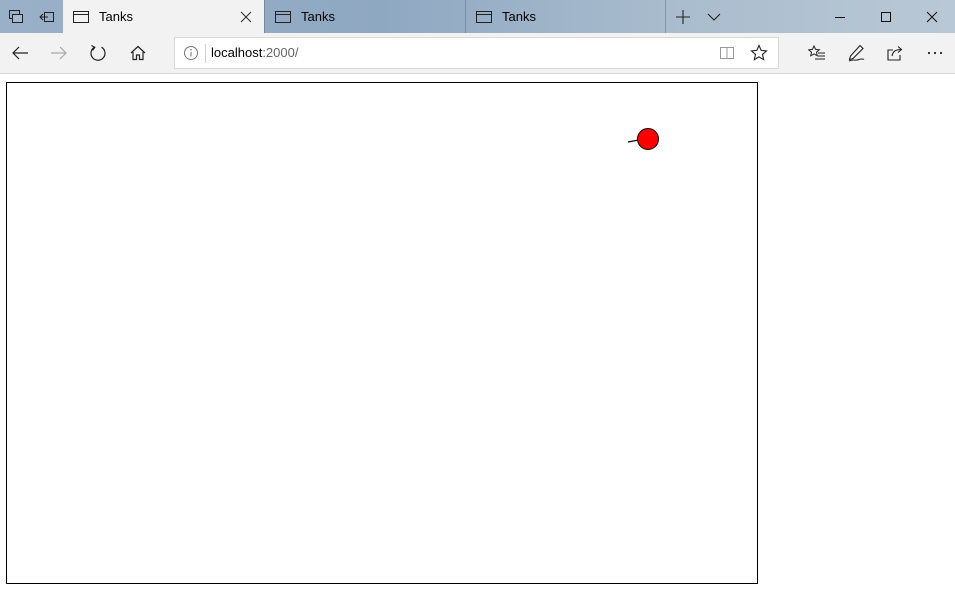 This screenshot has width=955, height=616. I want to click on tabs-aside-button, so click(15, 16).